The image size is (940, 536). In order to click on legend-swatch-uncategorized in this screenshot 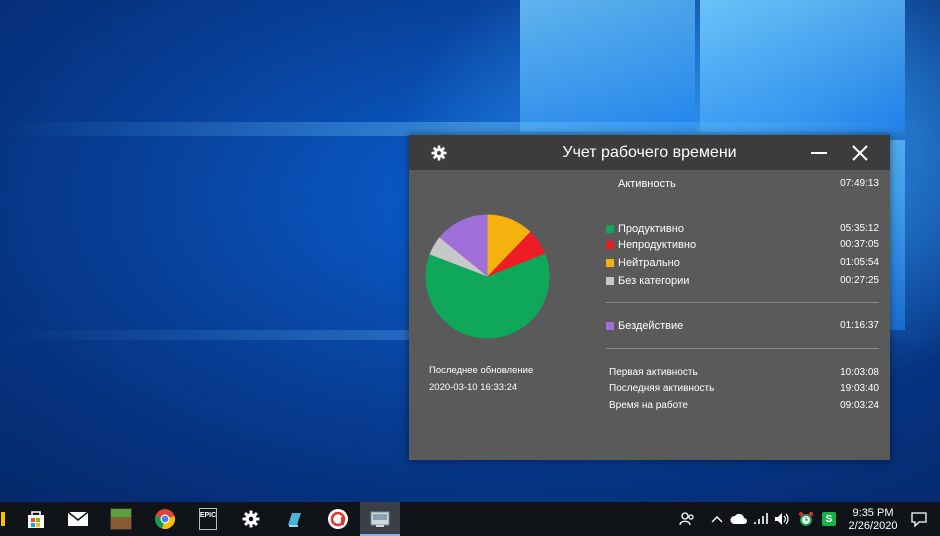, I will do `click(610, 281)`.